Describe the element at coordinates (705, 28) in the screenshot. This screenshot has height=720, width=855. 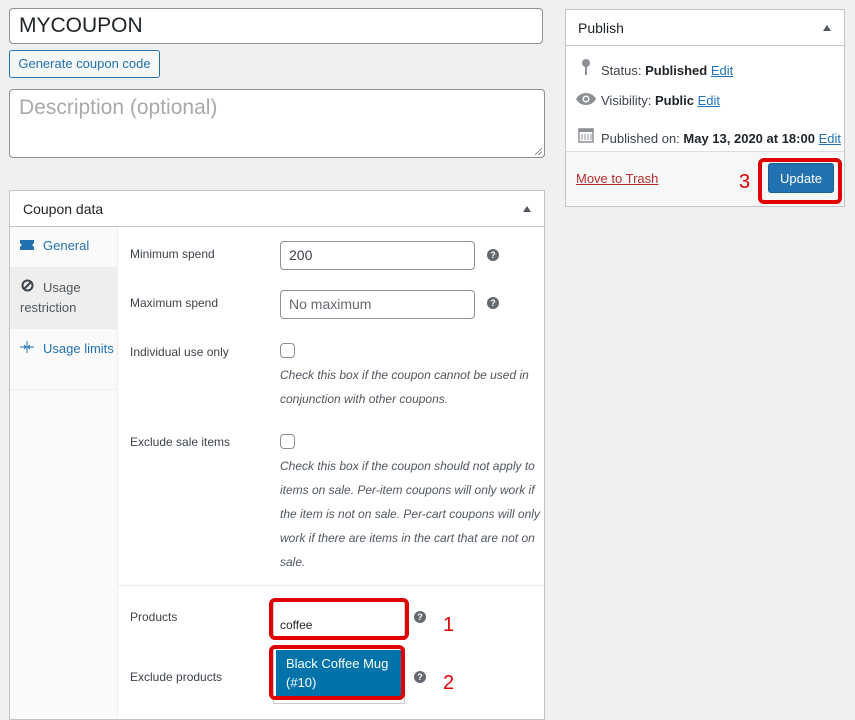
I see `publish-header: Publish` at that location.